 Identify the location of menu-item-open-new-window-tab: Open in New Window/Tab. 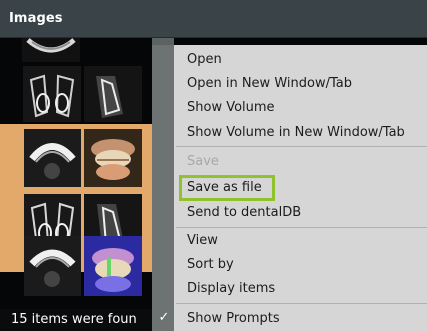
(269, 84).